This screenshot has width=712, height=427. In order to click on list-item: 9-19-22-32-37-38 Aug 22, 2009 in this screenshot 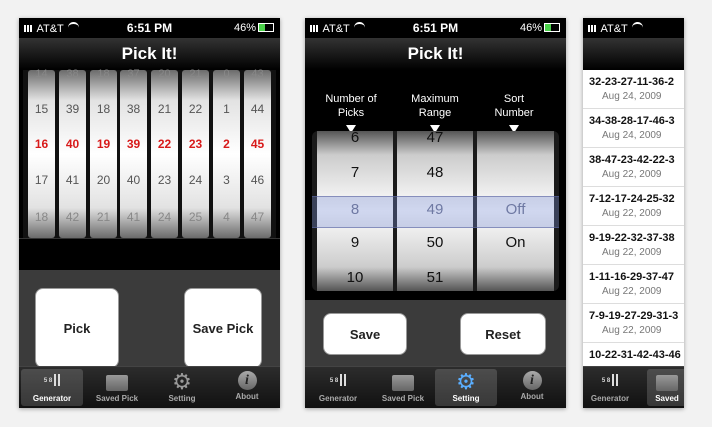, I will do `click(633, 245)`.